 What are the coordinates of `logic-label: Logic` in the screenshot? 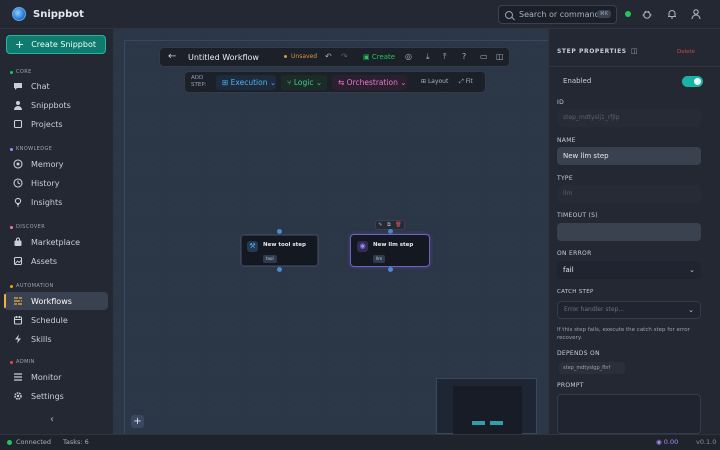 It's located at (303, 82).